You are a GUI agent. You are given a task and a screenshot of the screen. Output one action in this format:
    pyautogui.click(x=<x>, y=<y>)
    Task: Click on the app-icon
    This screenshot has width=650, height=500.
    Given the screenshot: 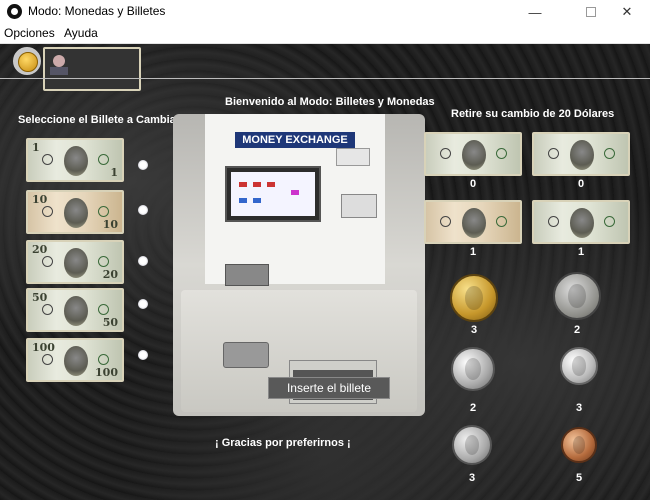 What is the action you would take?
    pyautogui.click(x=14, y=11)
    